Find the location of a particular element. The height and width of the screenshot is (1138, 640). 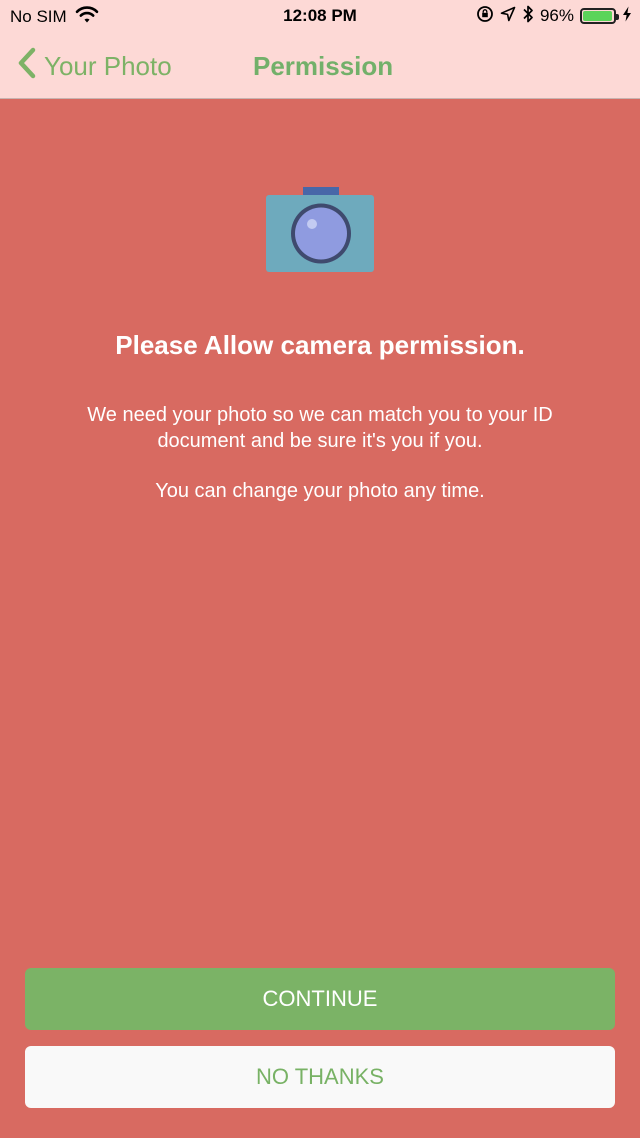

camera-icon is located at coordinates (320, 230).